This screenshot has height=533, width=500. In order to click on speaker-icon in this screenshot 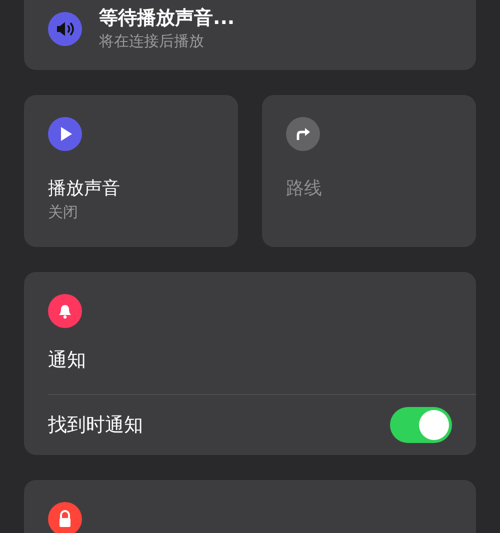, I will do `click(65, 29)`.